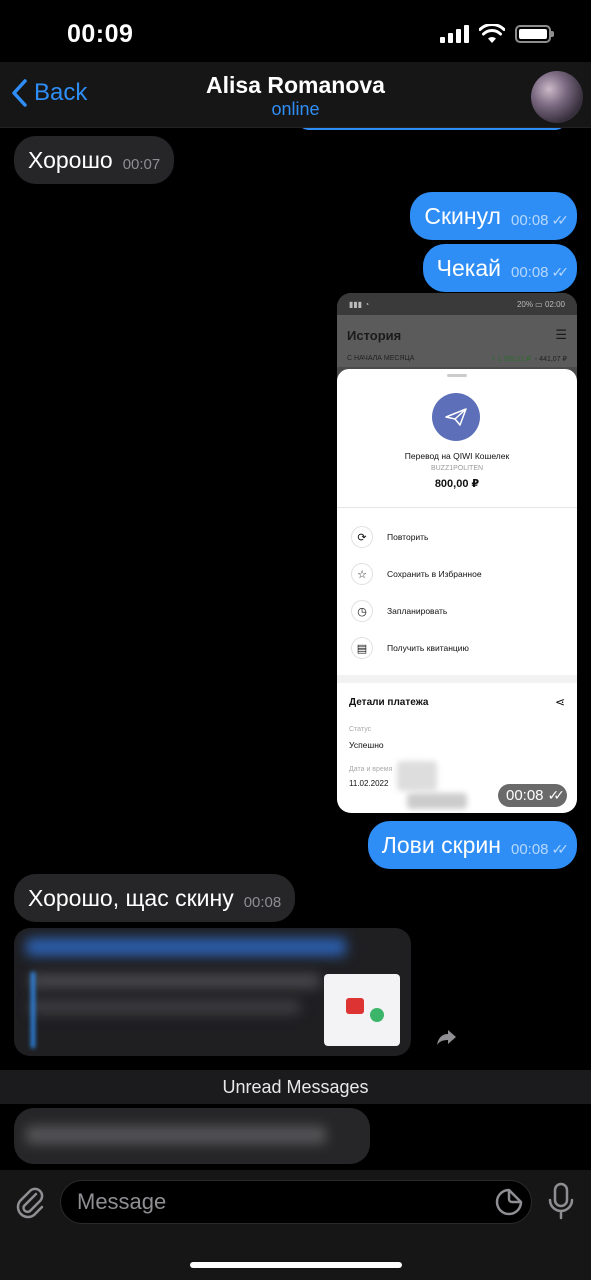 The height and width of the screenshot is (1280, 591). Describe the element at coordinates (457, 335) in the screenshot. I see `history-header: История ☰` at that location.